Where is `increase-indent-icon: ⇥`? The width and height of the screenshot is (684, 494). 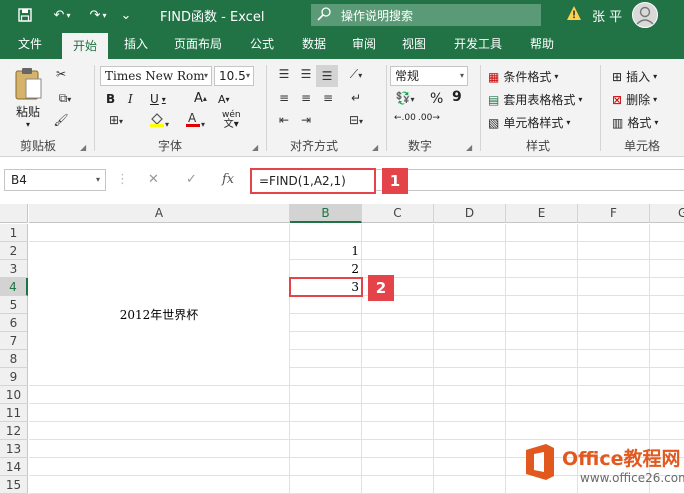 increase-indent-icon: ⇥ is located at coordinates (306, 120).